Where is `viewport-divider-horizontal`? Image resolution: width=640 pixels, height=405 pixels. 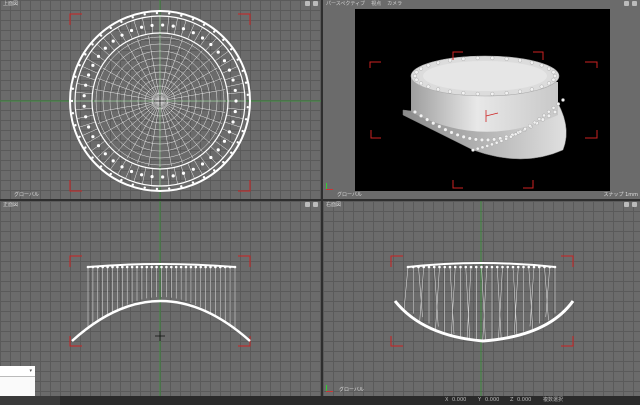
viewport-divider-horizontal is located at coordinates (320, 200).